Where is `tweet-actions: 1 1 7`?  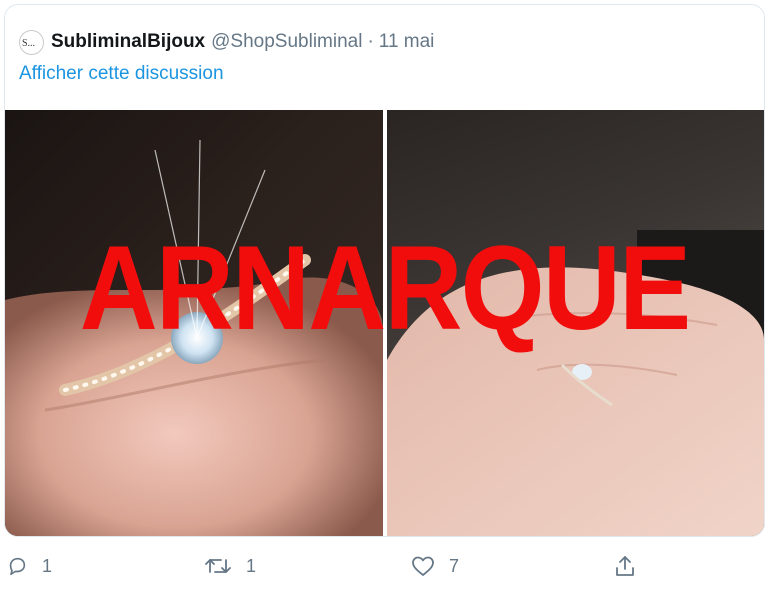
tweet-actions: 1 1 7 is located at coordinates (385, 570).